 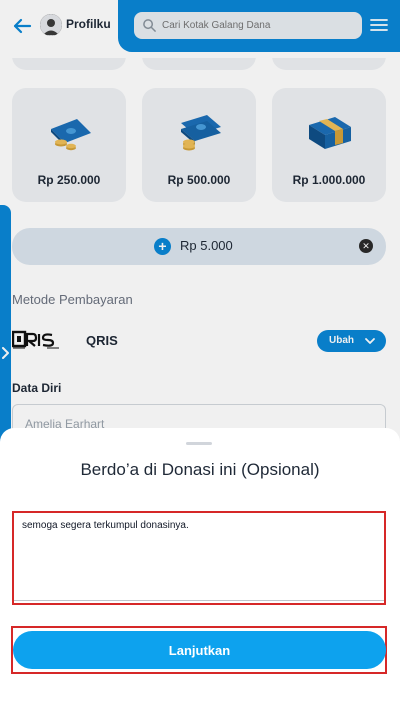 I want to click on submit-button-container: Lanjutkan, so click(x=199, y=650).